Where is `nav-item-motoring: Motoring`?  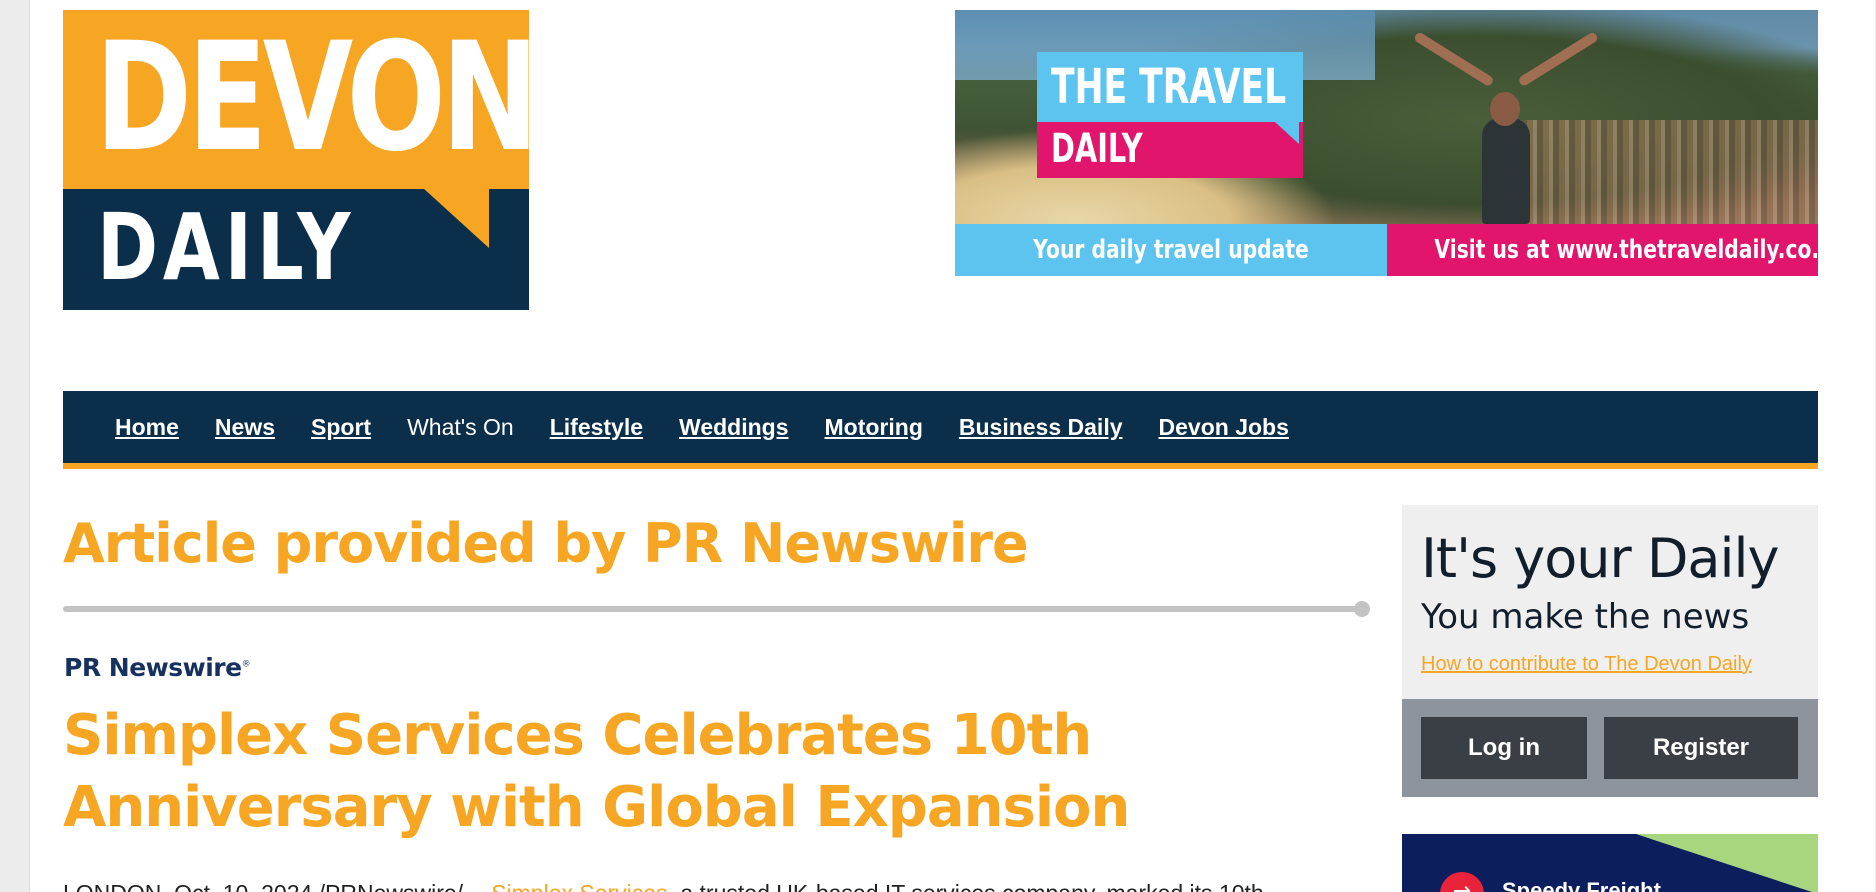
nav-item-motoring: Motoring is located at coordinates (874, 427).